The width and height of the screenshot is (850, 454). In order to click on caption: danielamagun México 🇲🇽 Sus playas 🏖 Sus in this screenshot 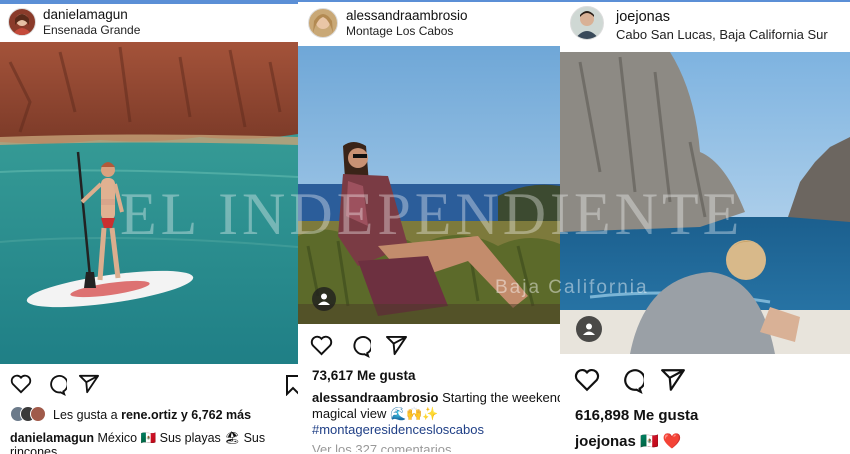, I will do `click(137, 438)`.